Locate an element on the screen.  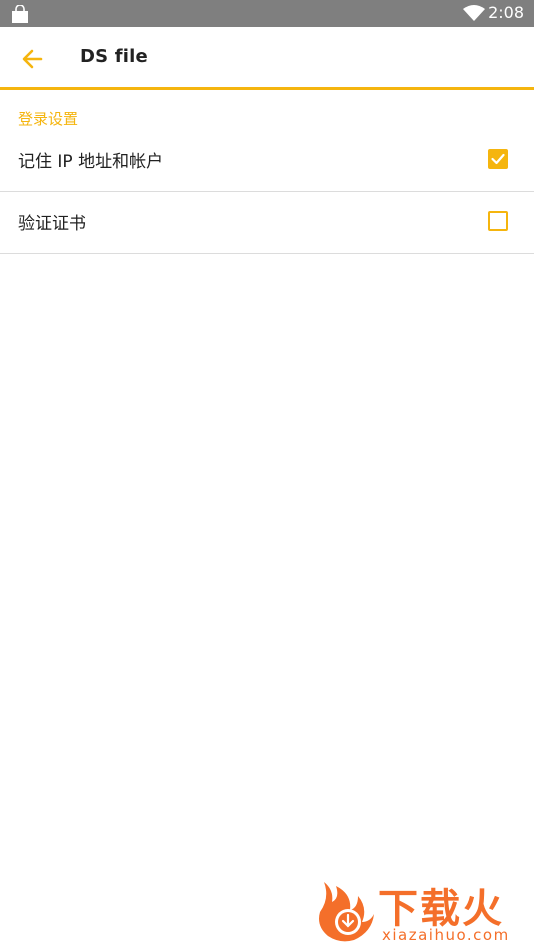
watermark-brand-en: xiazaihuo.com is located at coordinates (446, 935).